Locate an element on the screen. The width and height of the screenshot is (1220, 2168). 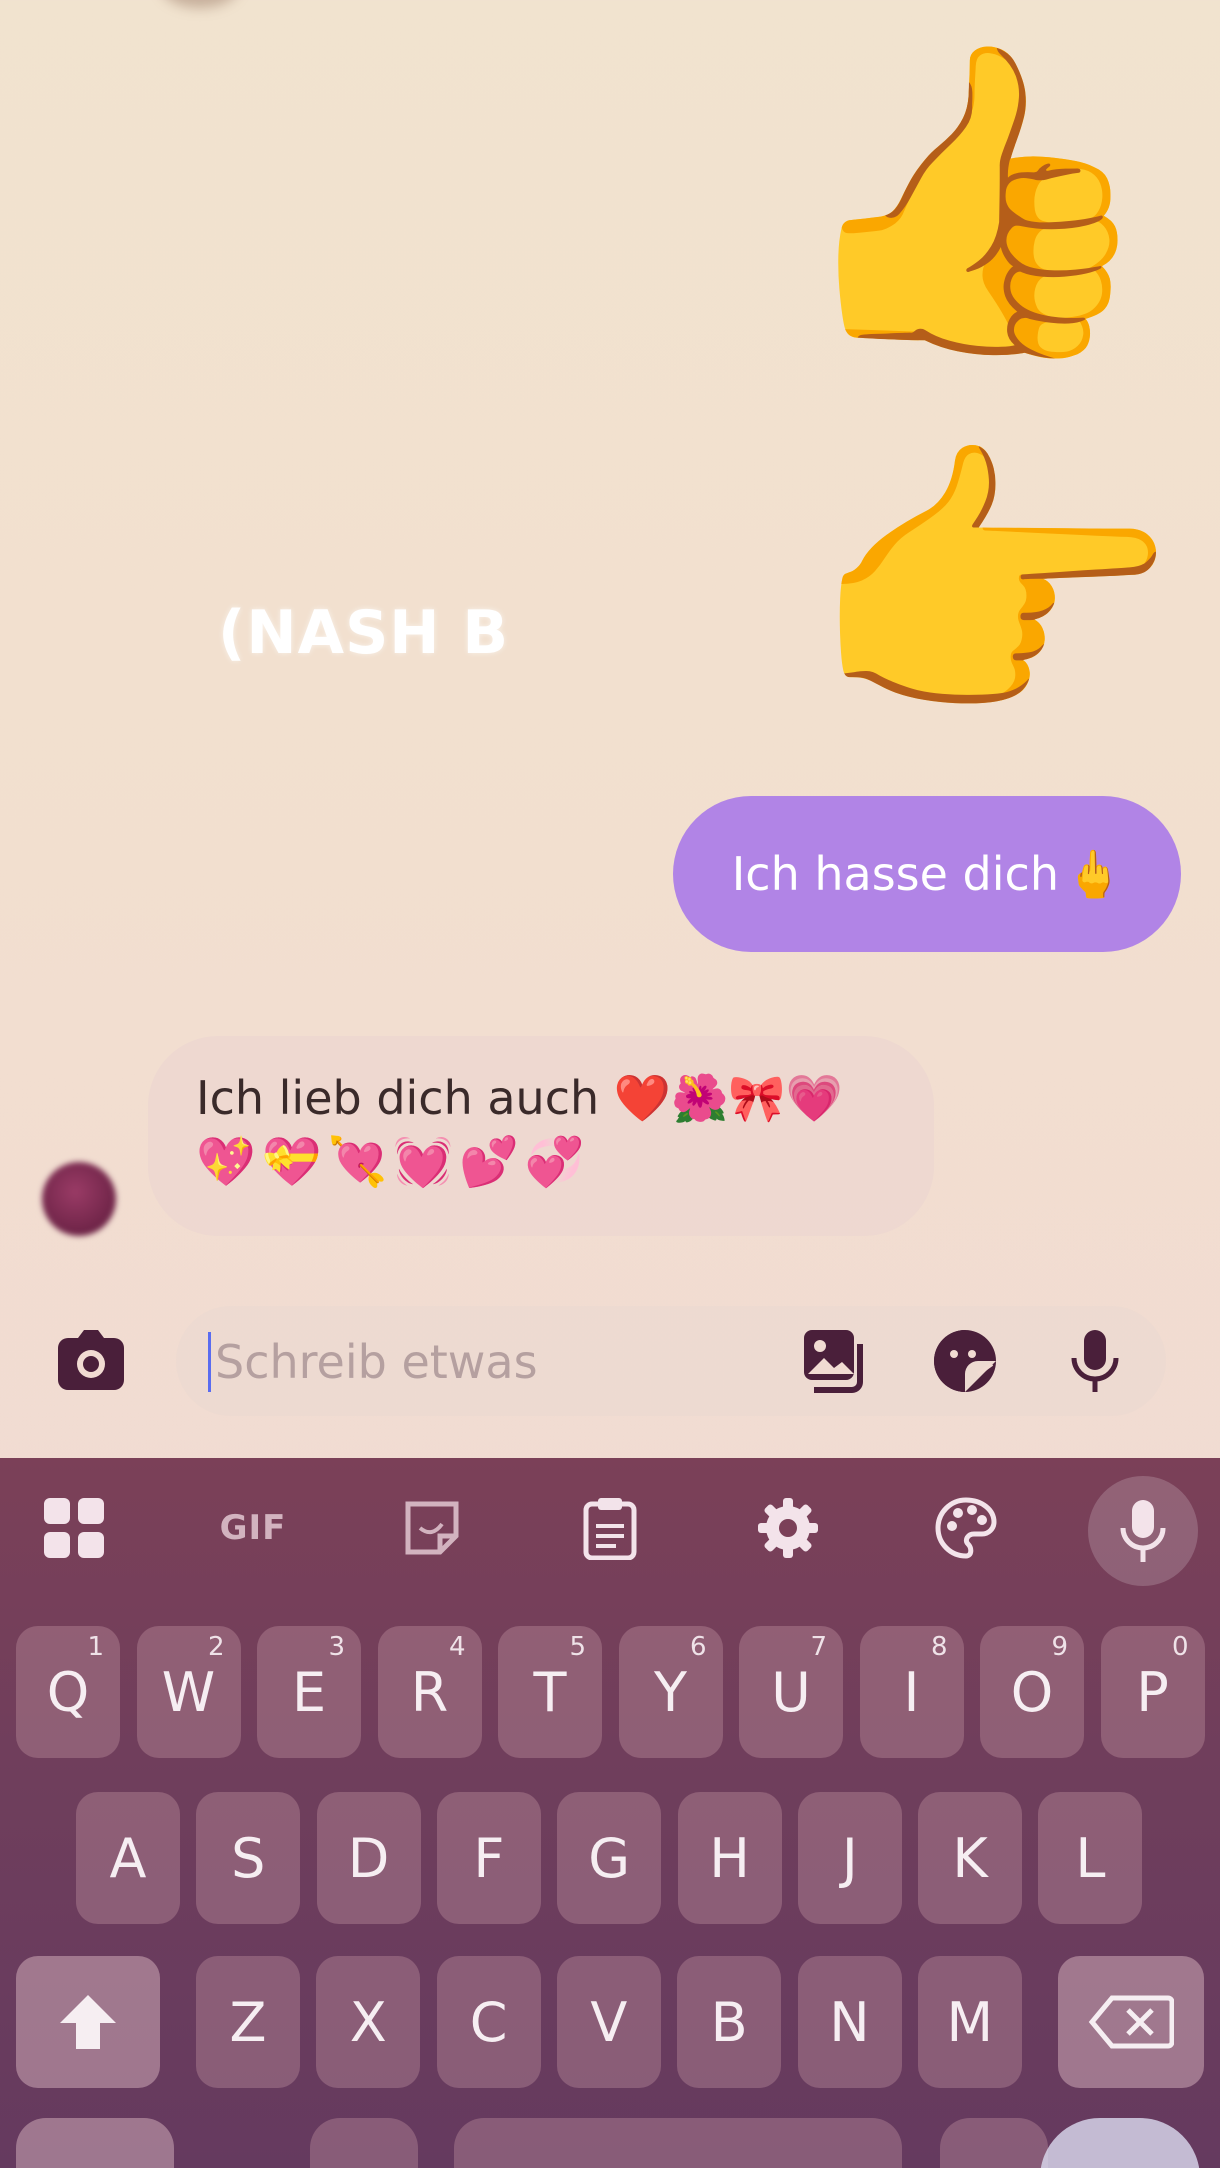
key-l: L is located at coordinates (1090, 1858).